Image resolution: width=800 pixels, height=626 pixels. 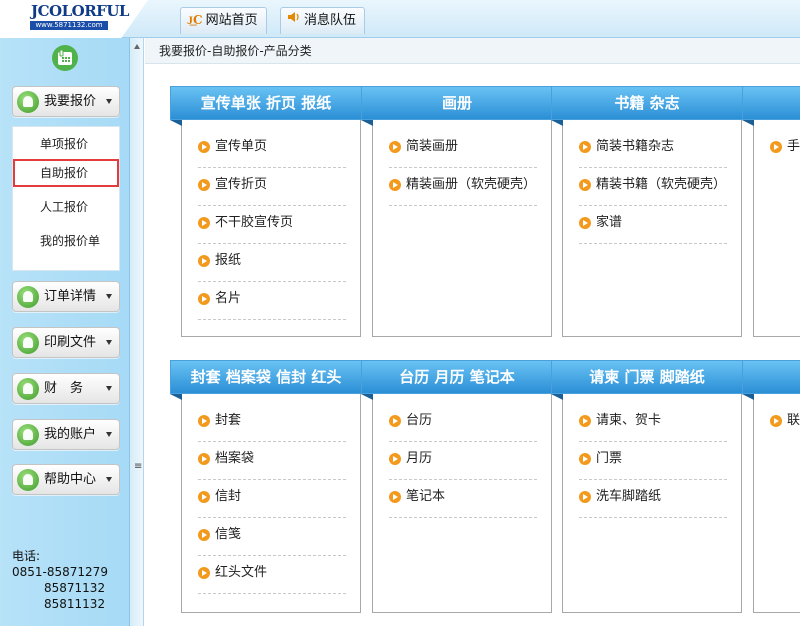 What do you see at coordinates (65, 58) in the screenshot?
I see `phone-icon` at bounding box center [65, 58].